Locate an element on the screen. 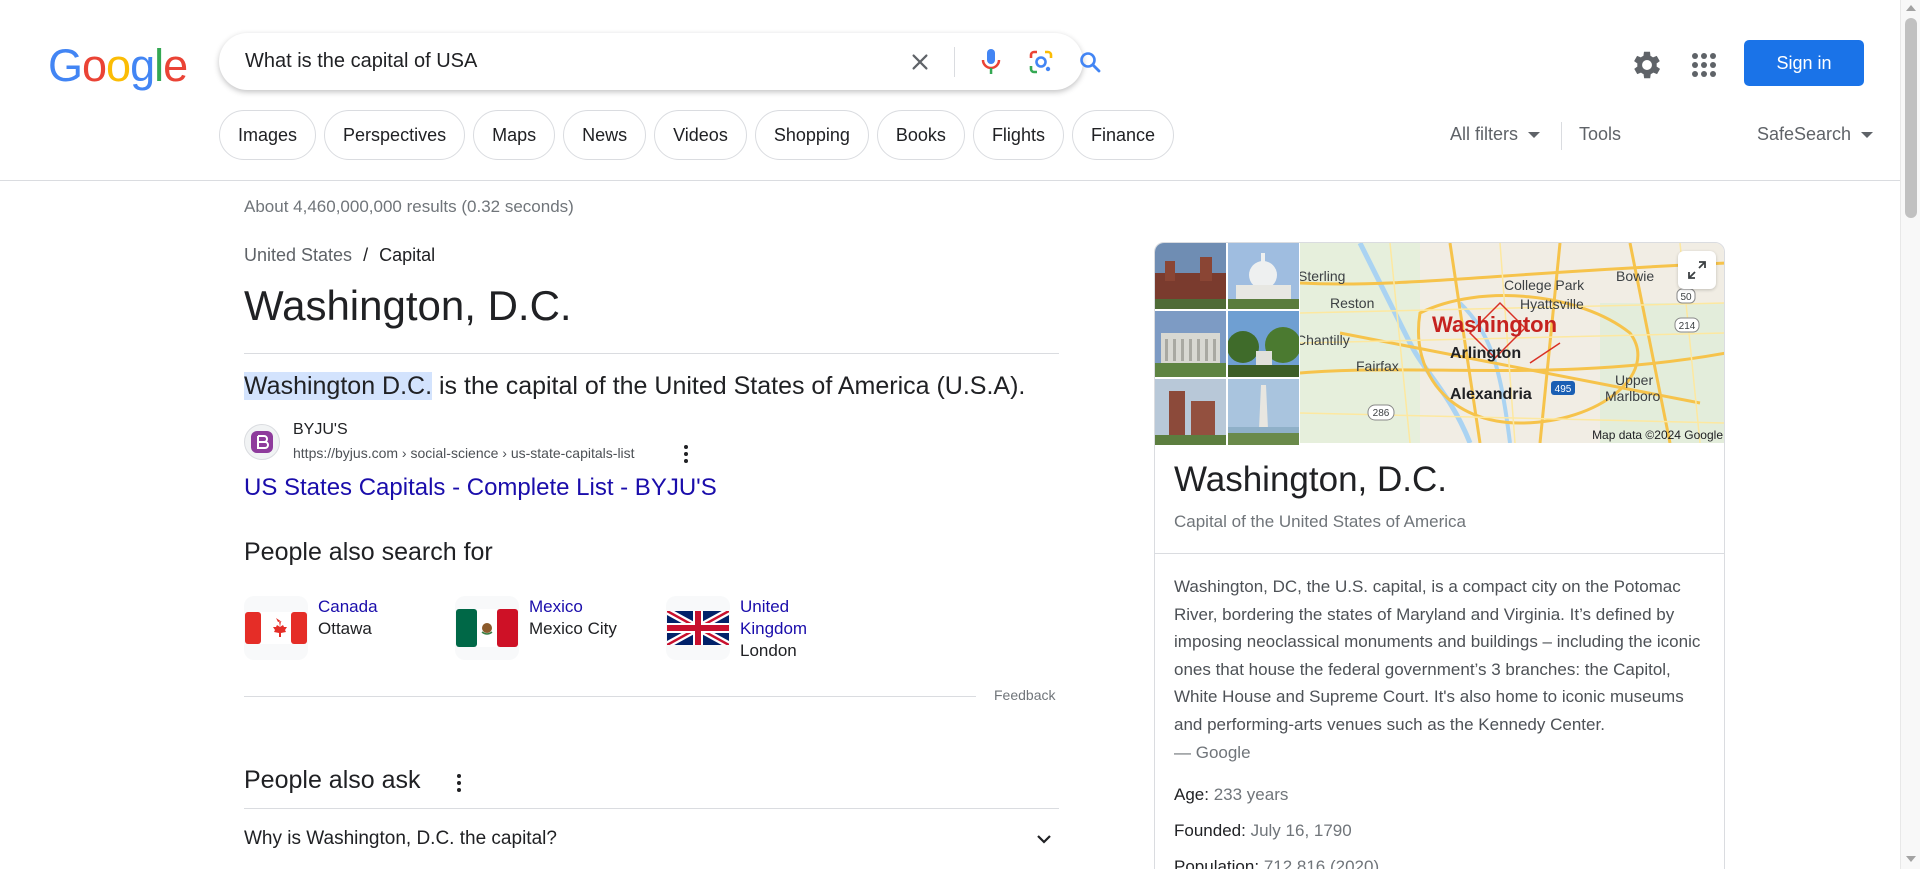 The height and width of the screenshot is (869, 1920). apps-icon is located at coordinates (1704, 65).